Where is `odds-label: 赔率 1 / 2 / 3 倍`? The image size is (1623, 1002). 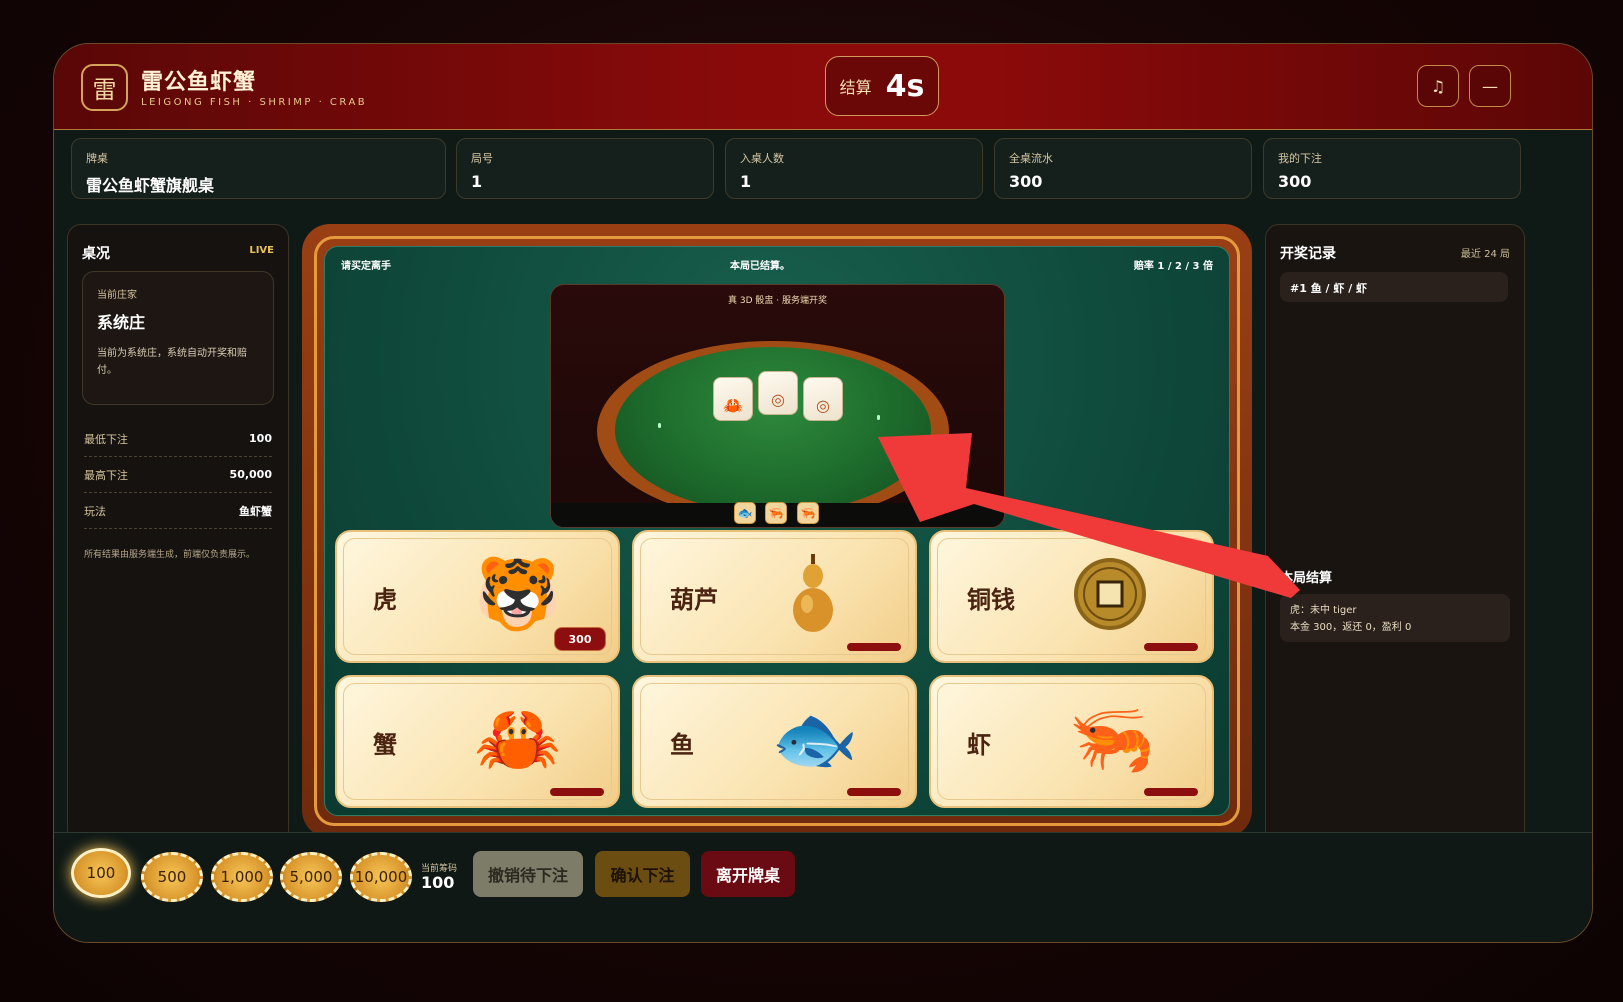 odds-label: 赔率 1 / 2 / 3 倍 is located at coordinates (1173, 266).